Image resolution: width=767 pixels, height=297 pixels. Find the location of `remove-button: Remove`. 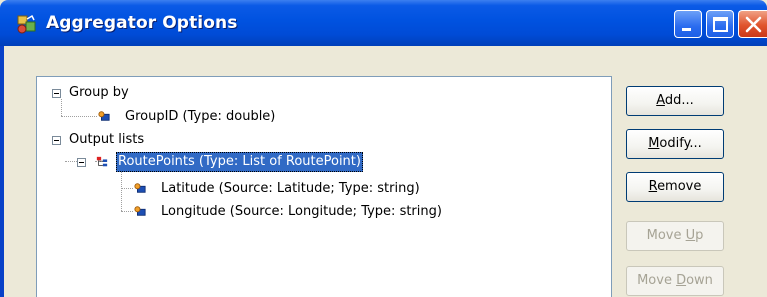

remove-button: Remove is located at coordinates (675, 187).